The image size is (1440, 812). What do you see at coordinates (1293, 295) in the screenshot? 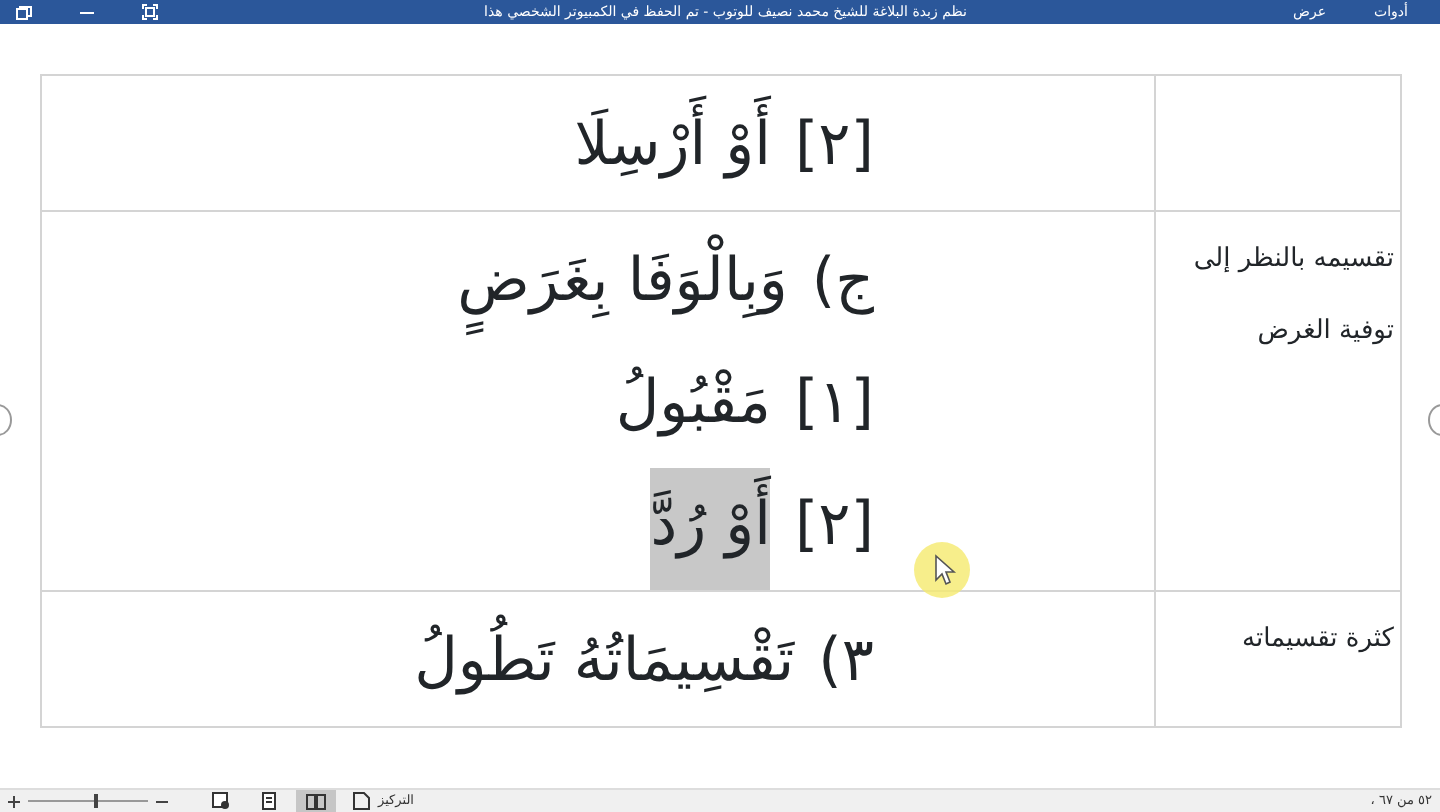
I see `row-heading: تقسيمه بالنظر إلى توفية الغرض` at bounding box center [1293, 295].